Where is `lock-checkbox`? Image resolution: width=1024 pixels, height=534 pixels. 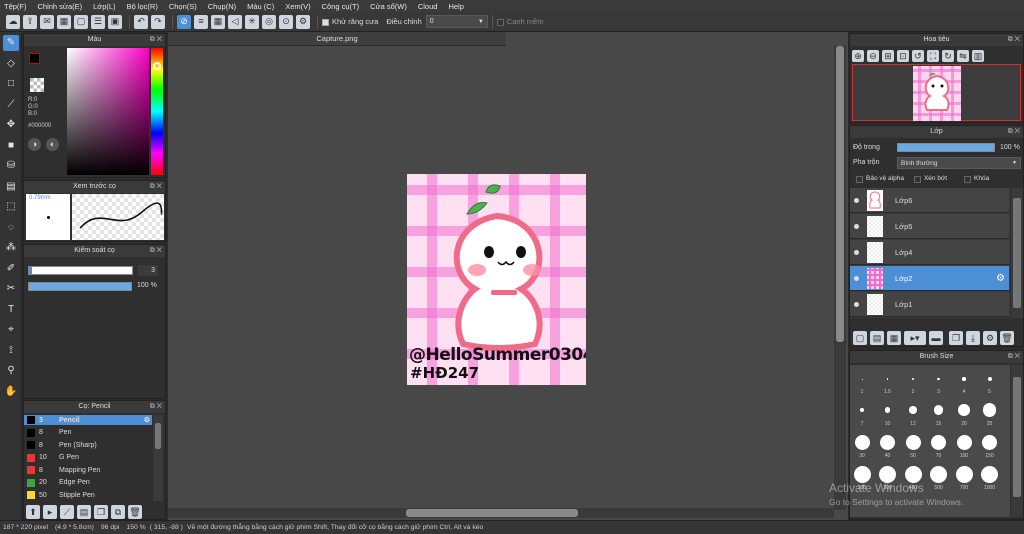
lock-checkbox is located at coordinates (968, 179).